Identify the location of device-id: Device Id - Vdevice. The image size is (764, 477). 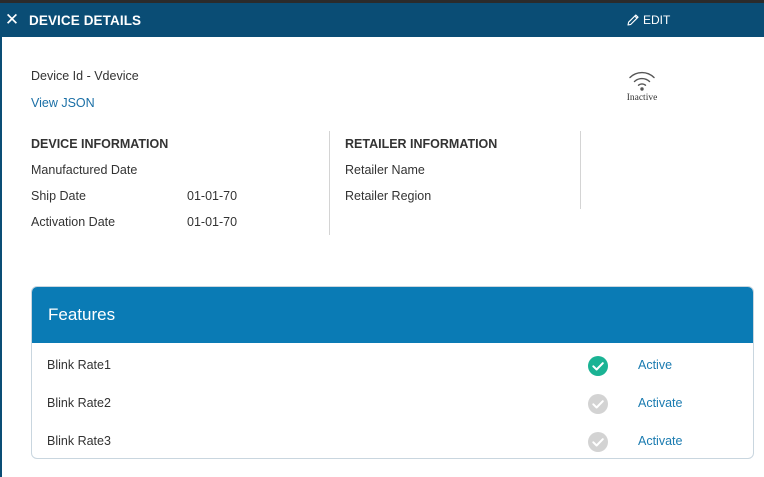
(85, 76).